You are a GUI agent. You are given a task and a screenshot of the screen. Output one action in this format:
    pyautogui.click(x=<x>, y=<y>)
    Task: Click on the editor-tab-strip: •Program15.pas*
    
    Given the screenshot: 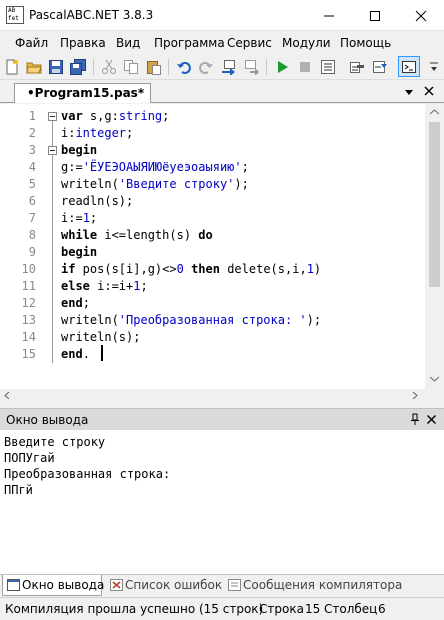 What is the action you would take?
    pyautogui.click(x=222, y=92)
    